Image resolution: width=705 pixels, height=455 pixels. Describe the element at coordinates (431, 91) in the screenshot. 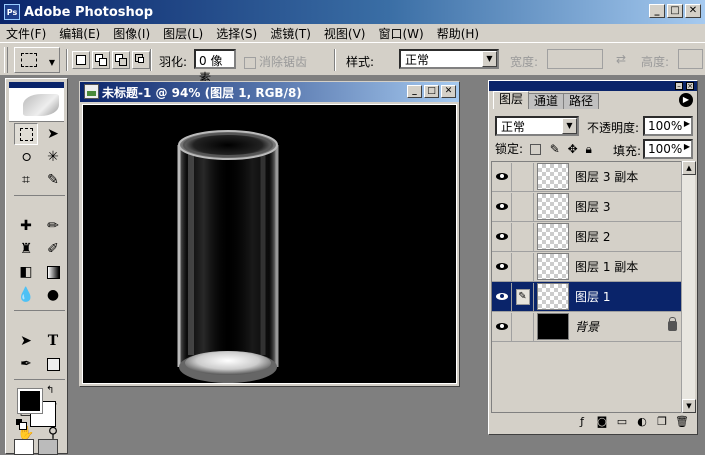

I see `doc-maximize-button: □` at that location.